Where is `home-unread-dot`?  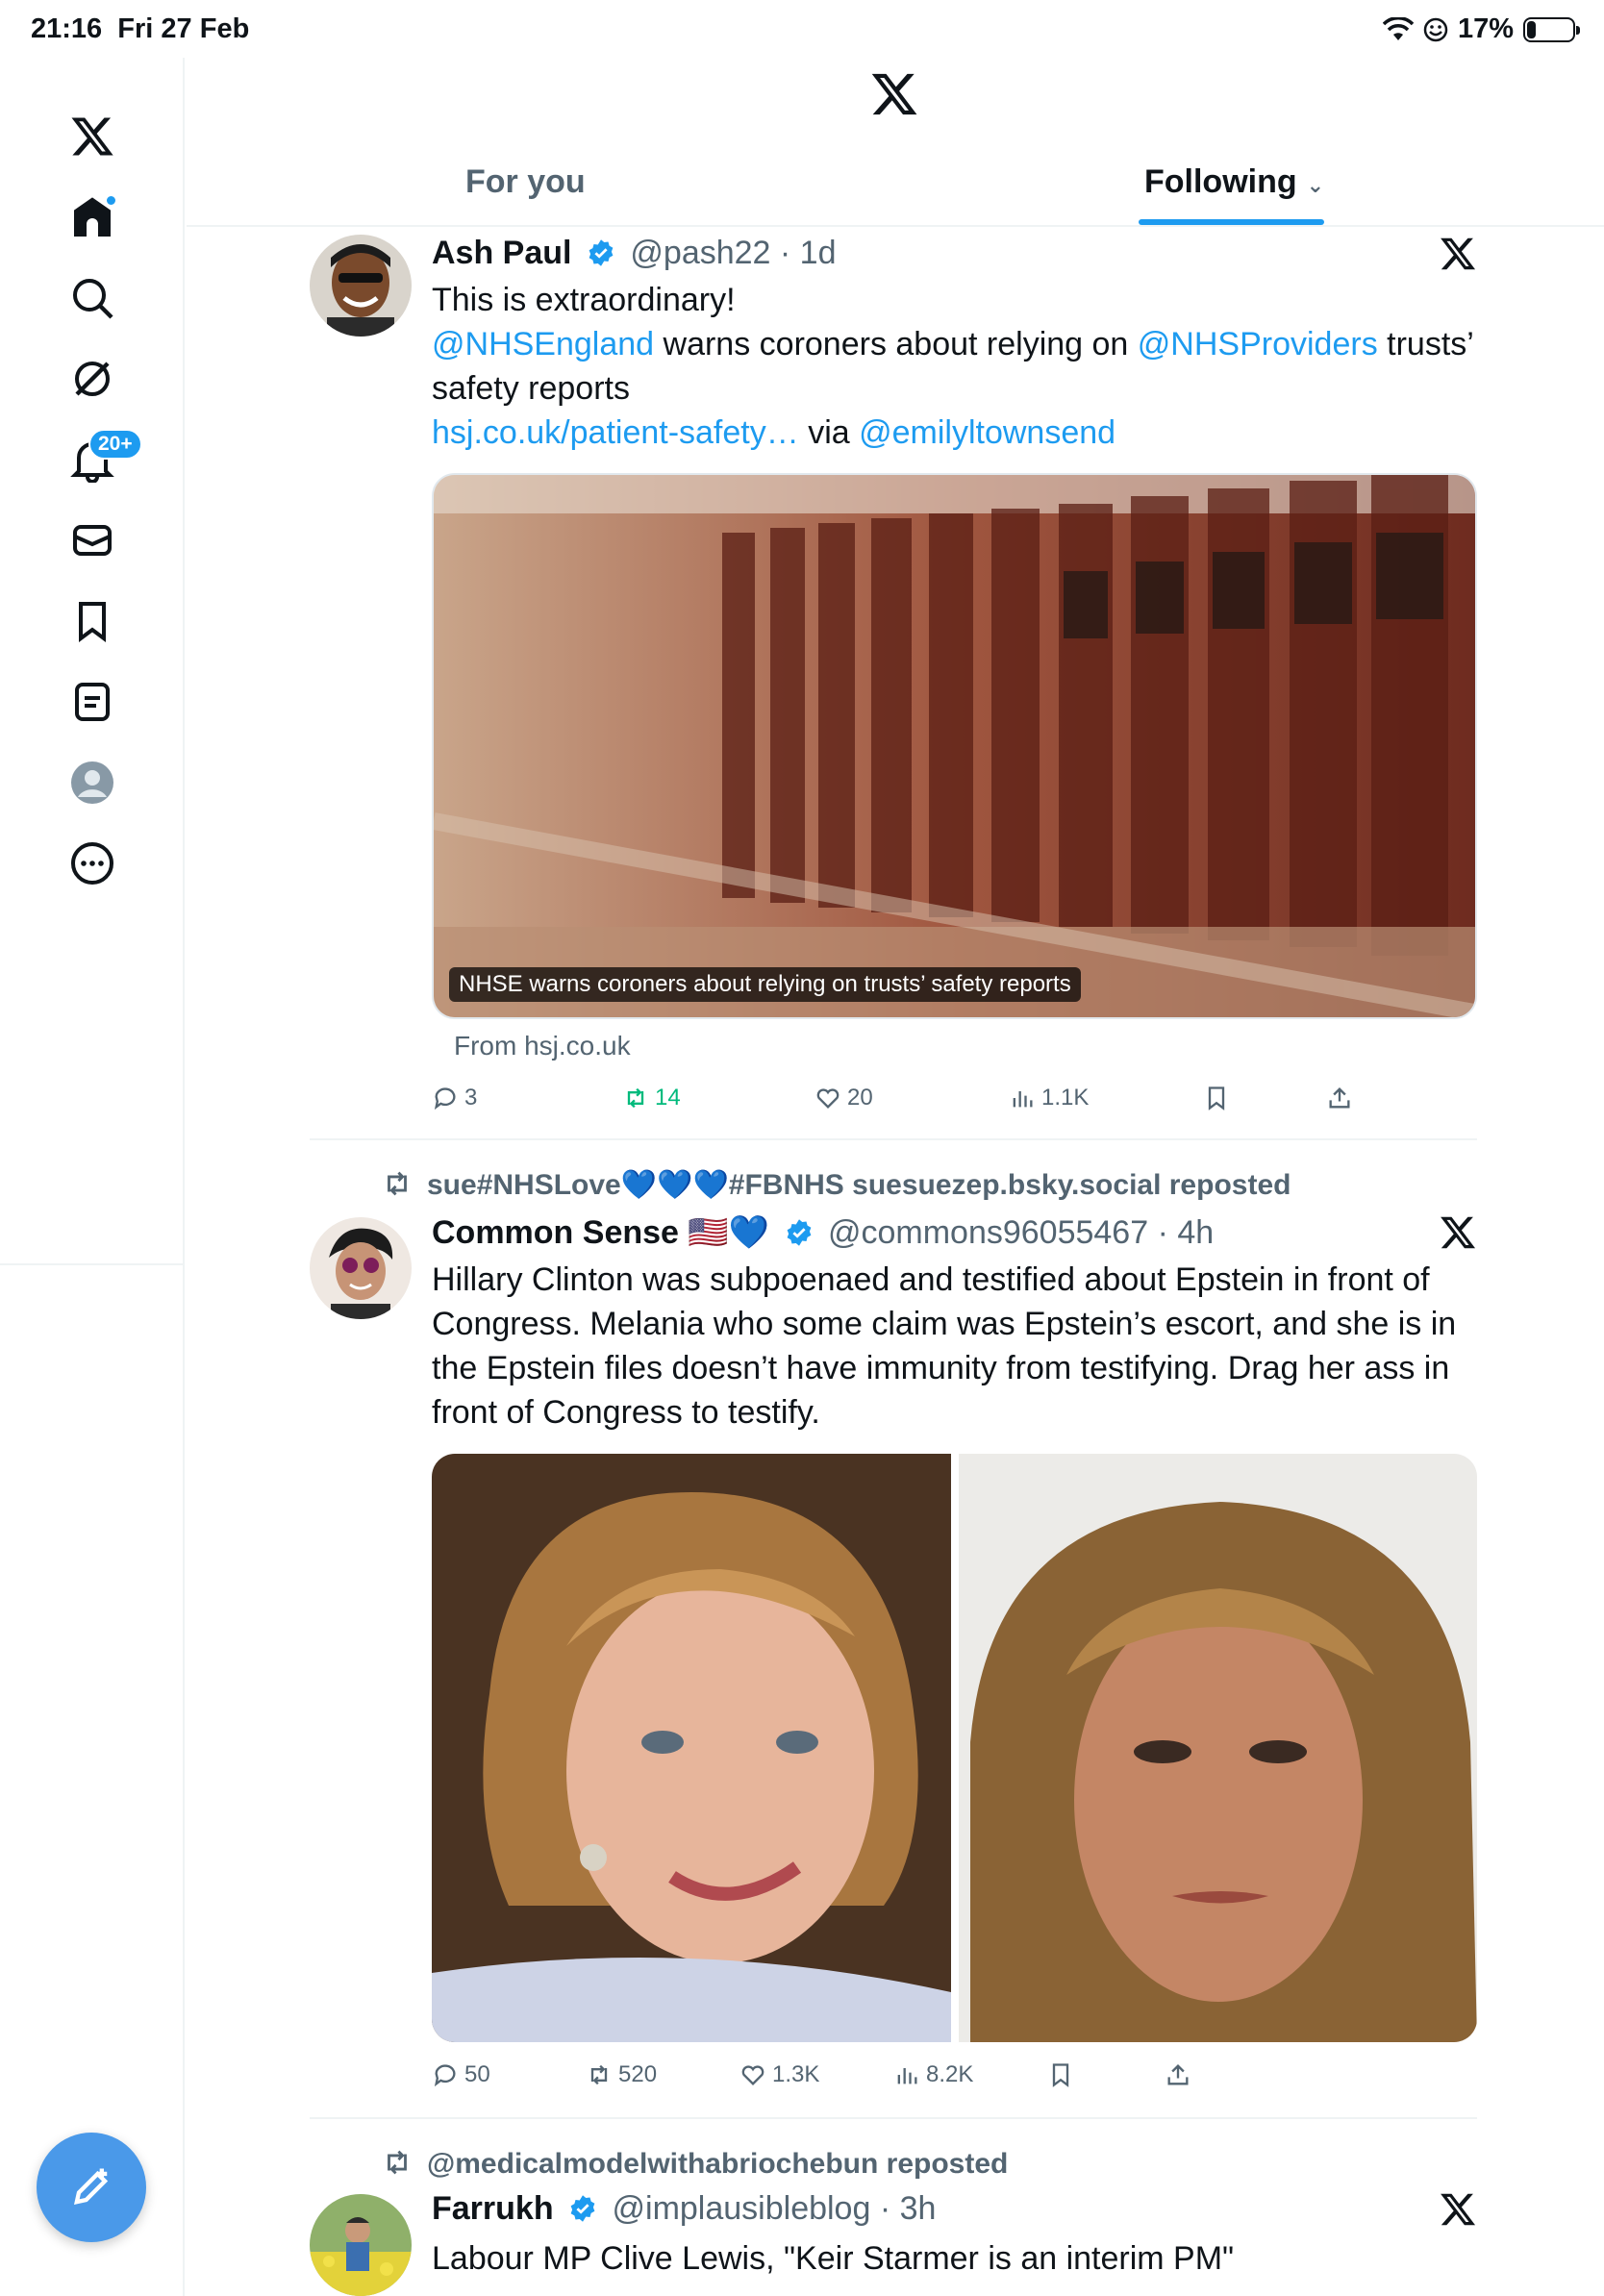 home-unread-dot is located at coordinates (111, 200).